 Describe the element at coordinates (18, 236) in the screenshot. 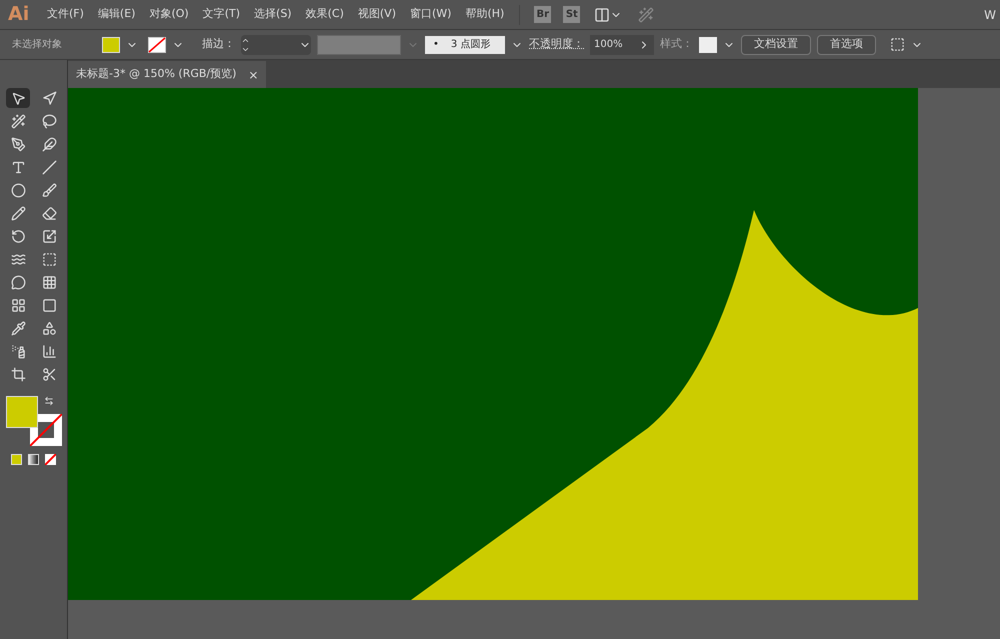

I see `rotate-icon` at that location.